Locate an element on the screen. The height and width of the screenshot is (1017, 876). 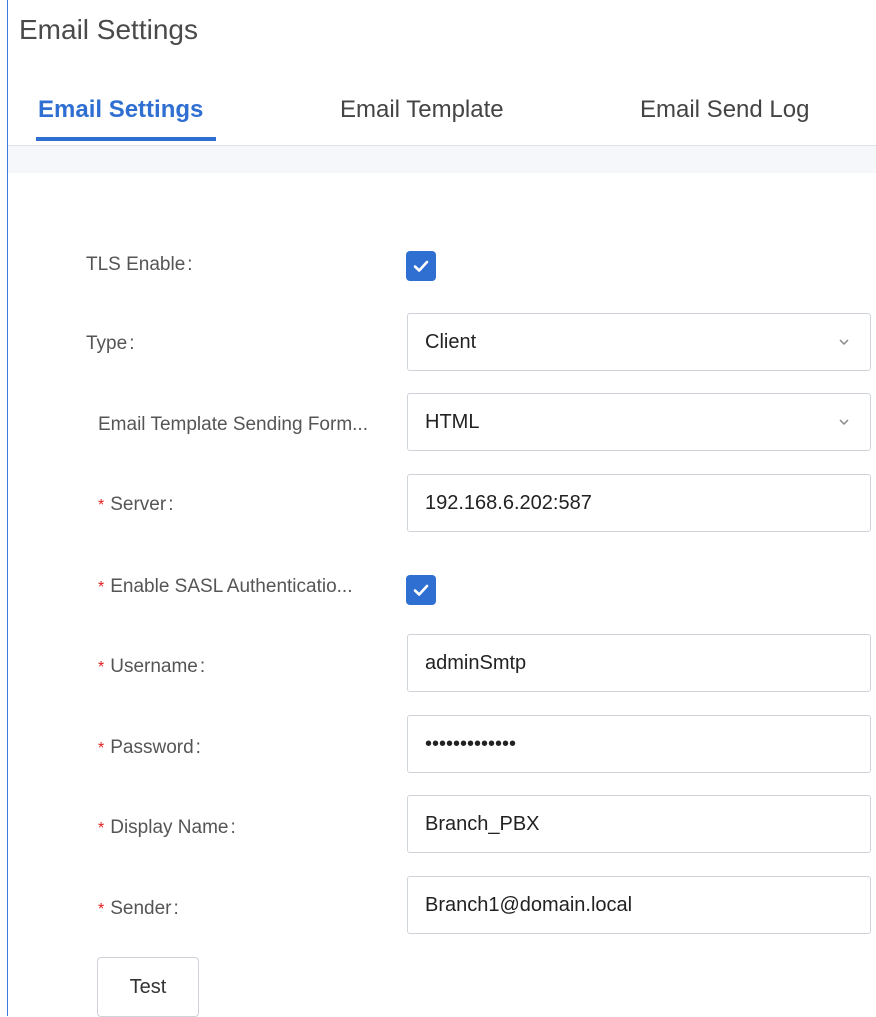
password-label: * Password: is located at coordinates (149, 748).